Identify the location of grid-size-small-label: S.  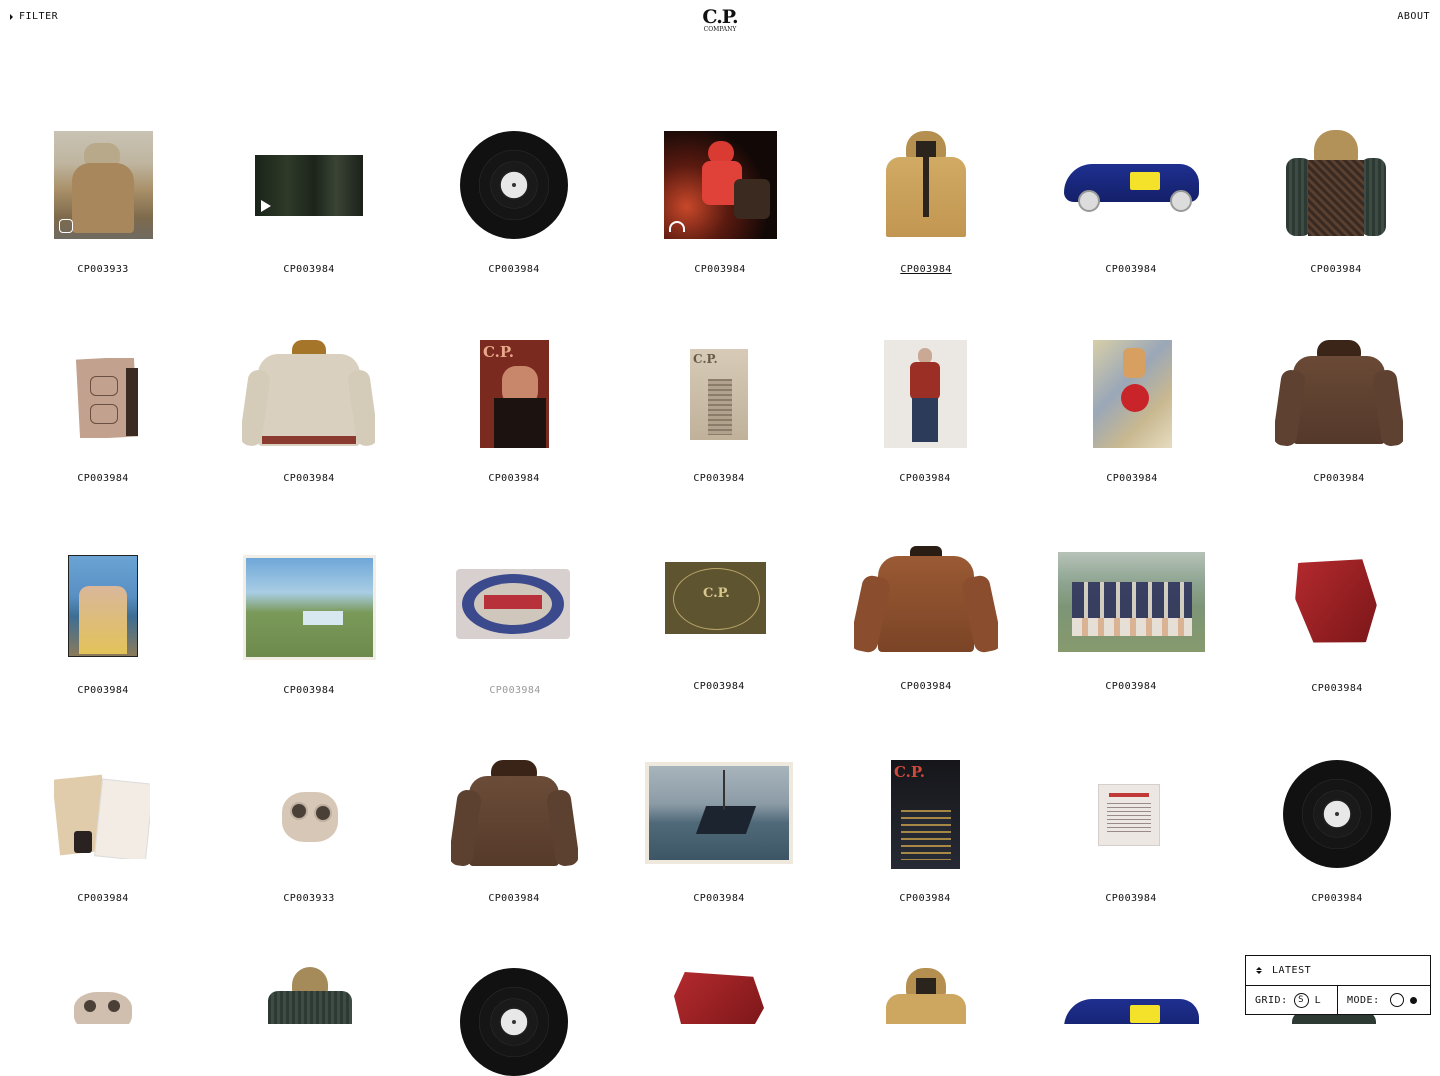
(1301, 1000).